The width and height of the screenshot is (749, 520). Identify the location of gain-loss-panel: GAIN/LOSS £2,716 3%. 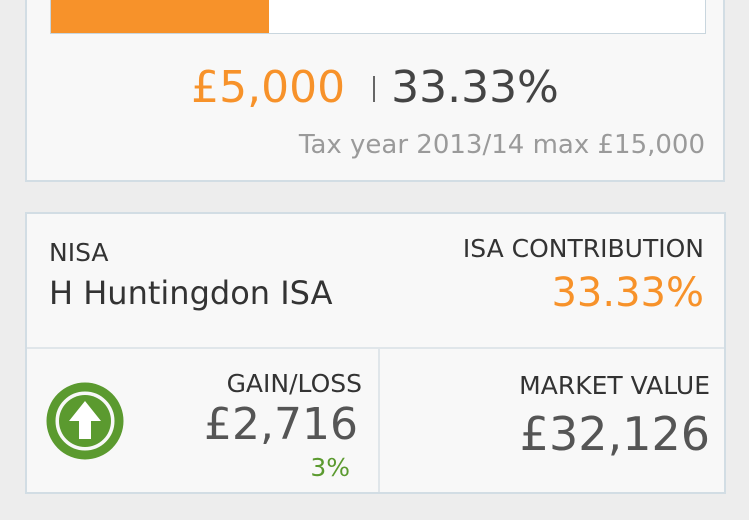
(203, 420).